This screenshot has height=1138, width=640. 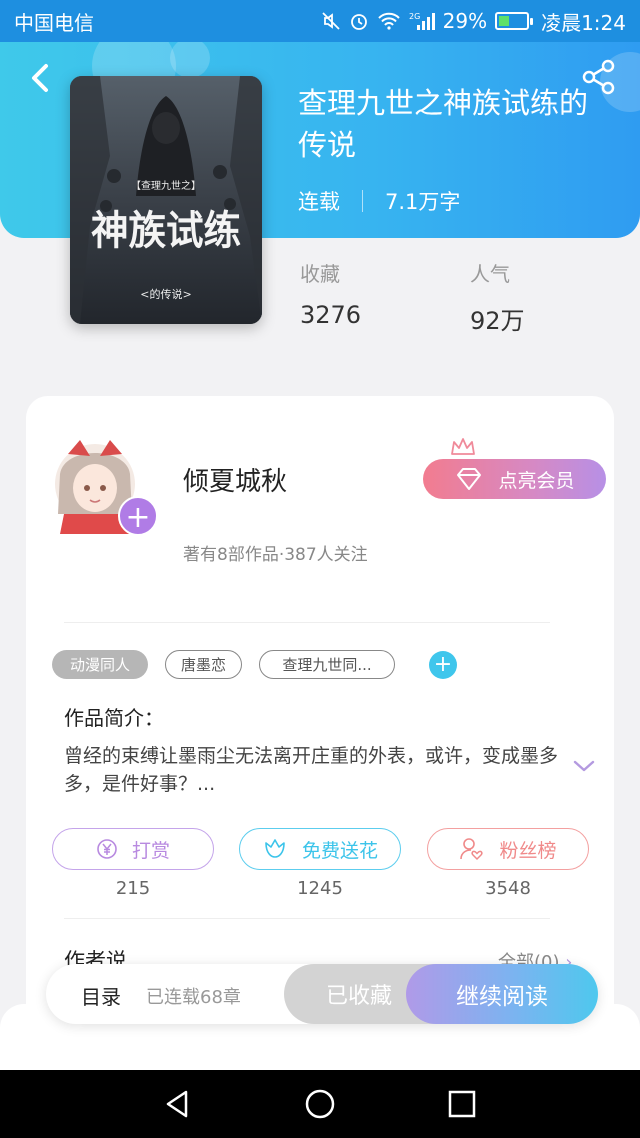 I want to click on svg-text: 2G, so click(x=414, y=16).